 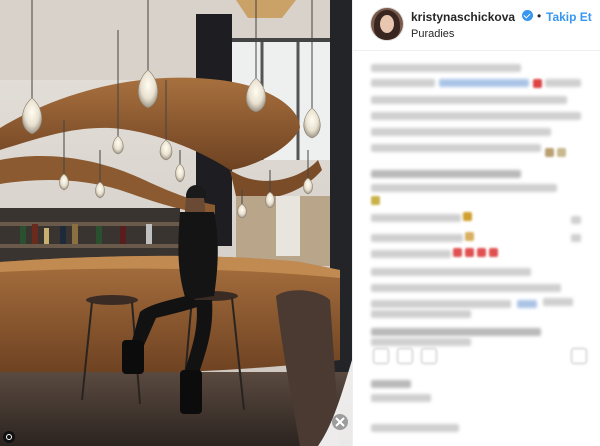 What do you see at coordinates (463, 17) in the screenshot?
I see `username-link: kristynaschickova` at bounding box center [463, 17].